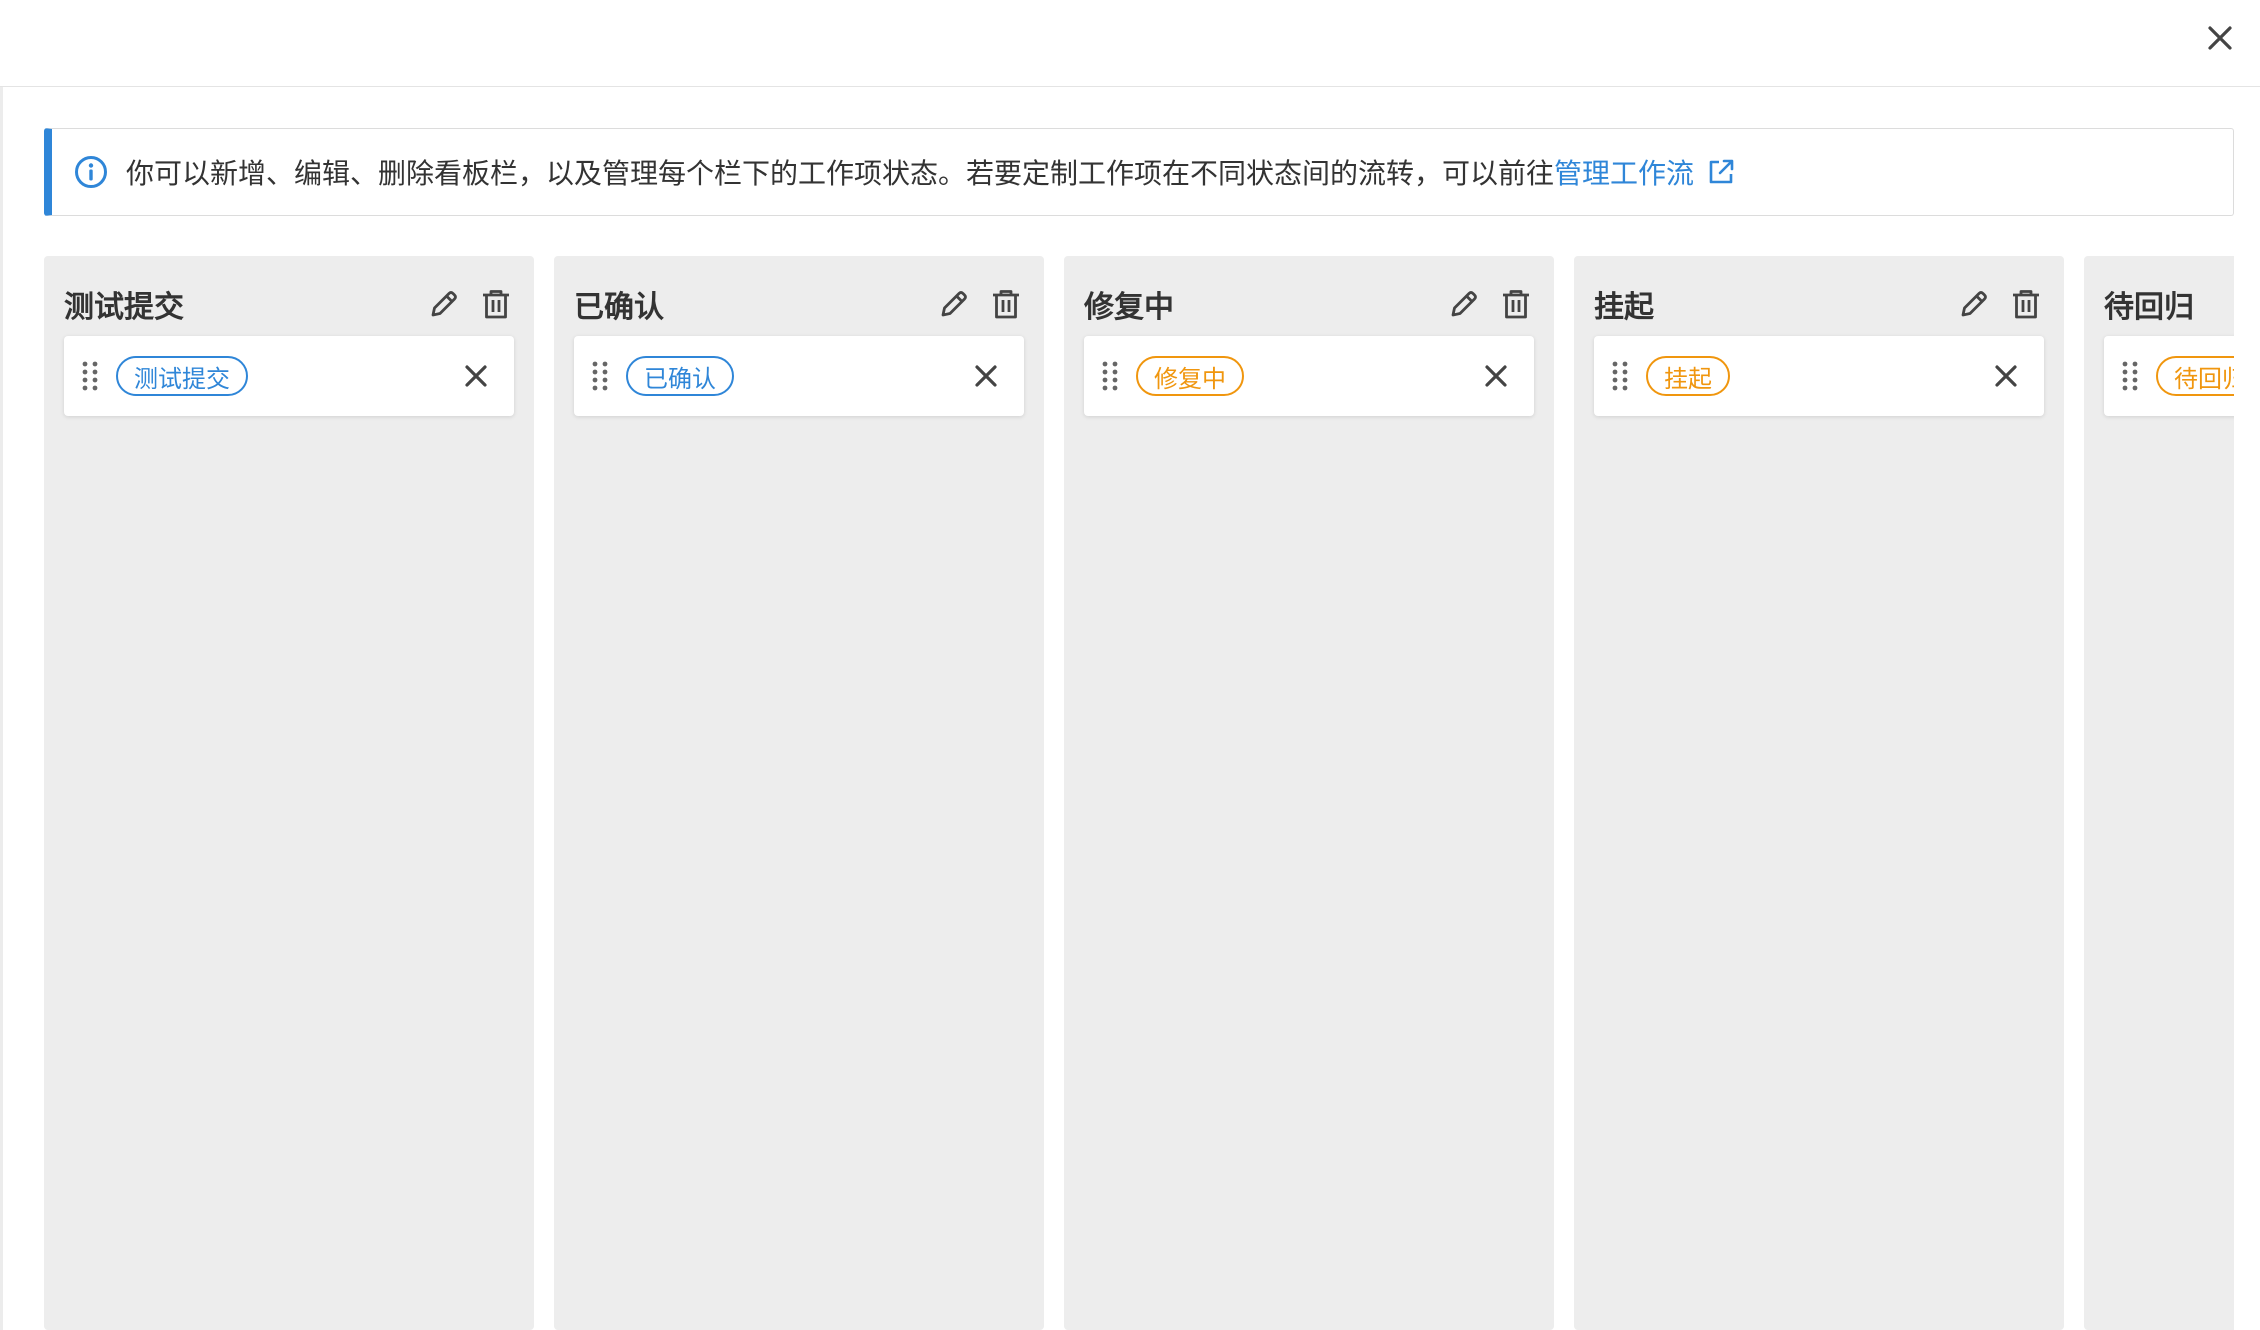 The image size is (2260, 1330). Describe the element at coordinates (1309, 304) in the screenshot. I see `column-header: 修复中` at that location.